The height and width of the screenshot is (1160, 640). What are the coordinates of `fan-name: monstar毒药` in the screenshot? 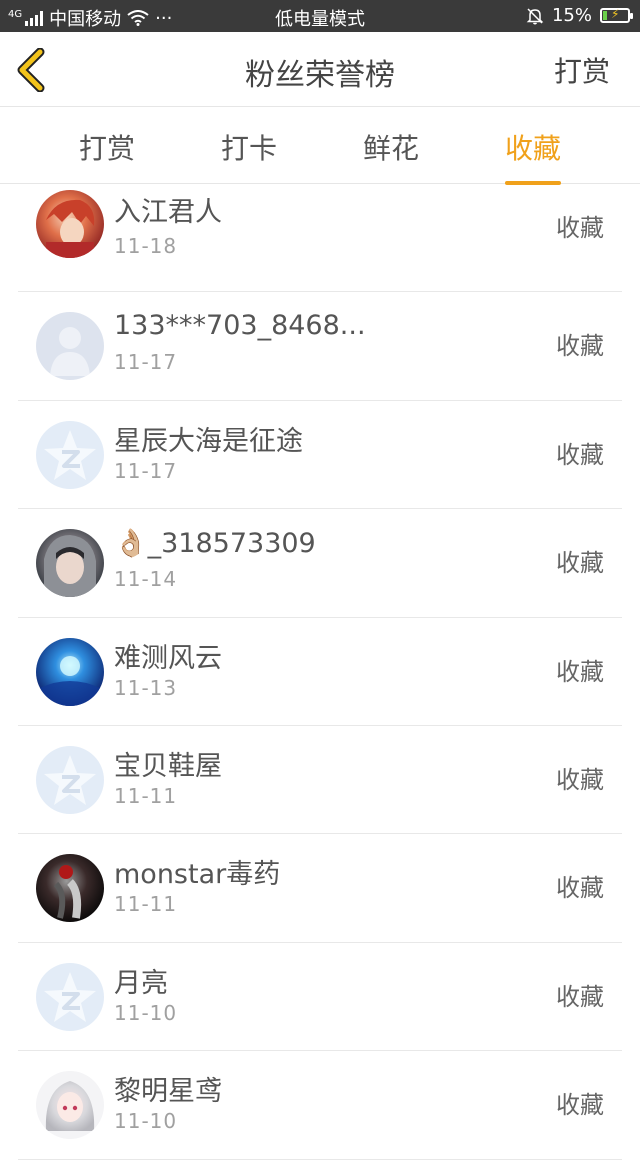 It's located at (197, 875).